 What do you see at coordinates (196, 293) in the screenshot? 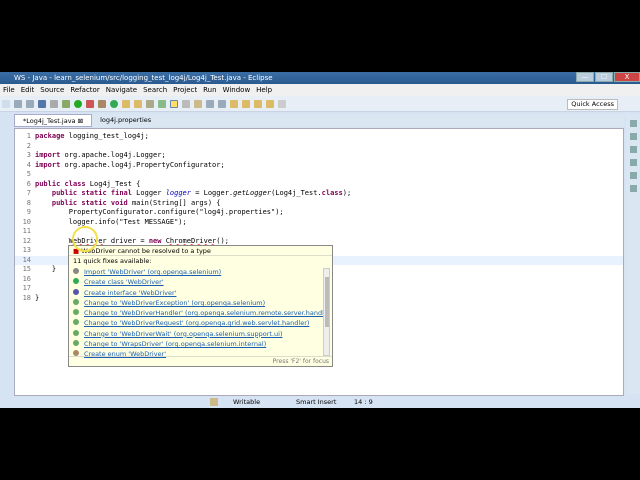
I see `quick-fix-item: Create interface 'WebDriver'` at bounding box center [196, 293].